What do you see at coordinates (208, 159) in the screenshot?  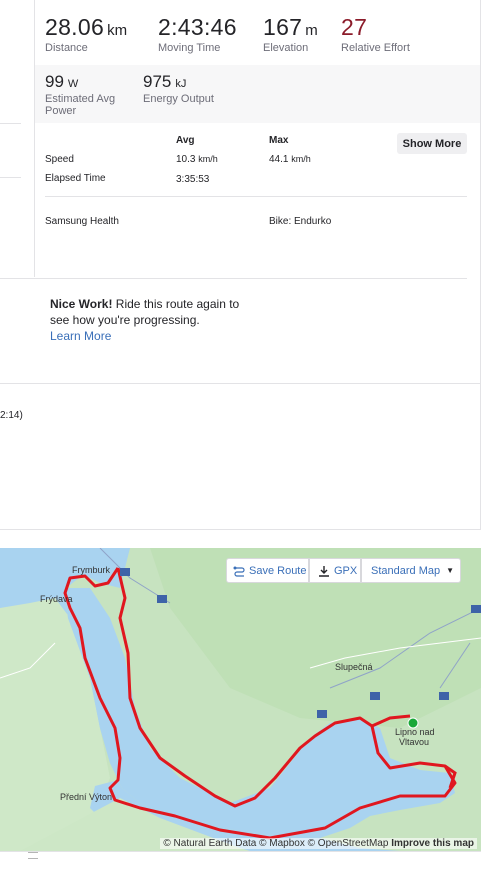 I see `speed-avg-unit: km/h` at bounding box center [208, 159].